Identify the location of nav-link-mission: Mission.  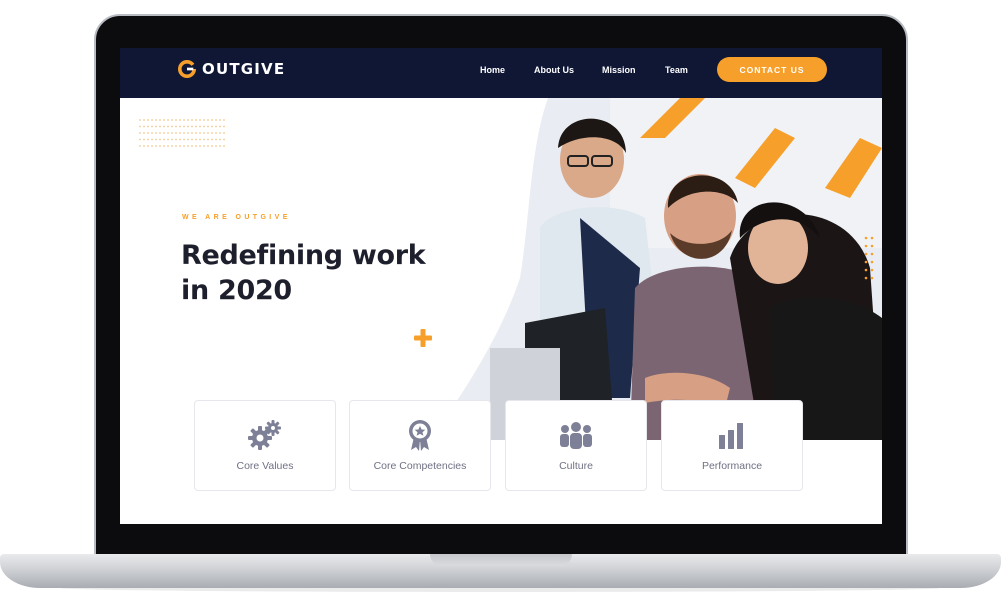
(619, 70).